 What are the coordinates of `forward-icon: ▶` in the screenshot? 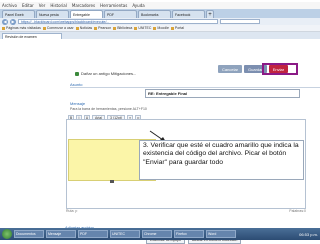 It's located at (13, 21).